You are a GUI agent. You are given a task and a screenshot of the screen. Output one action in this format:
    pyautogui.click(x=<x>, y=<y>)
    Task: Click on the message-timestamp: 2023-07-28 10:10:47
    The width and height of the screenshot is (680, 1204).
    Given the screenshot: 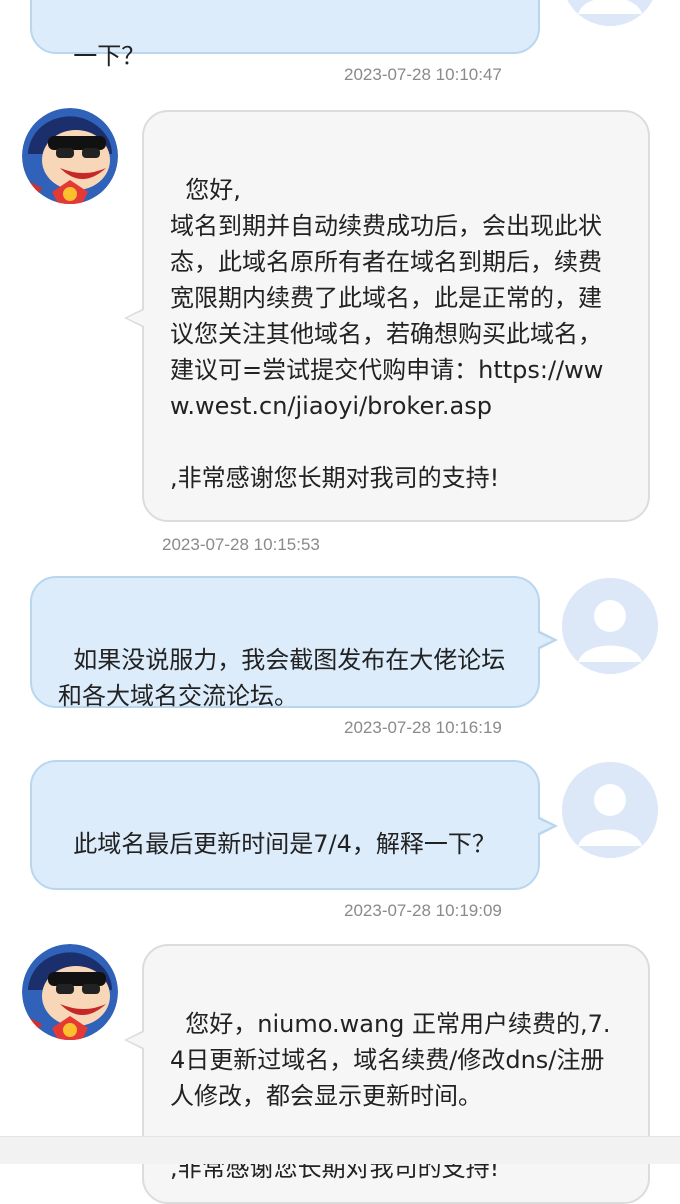 What is the action you would take?
    pyautogui.click(x=423, y=74)
    